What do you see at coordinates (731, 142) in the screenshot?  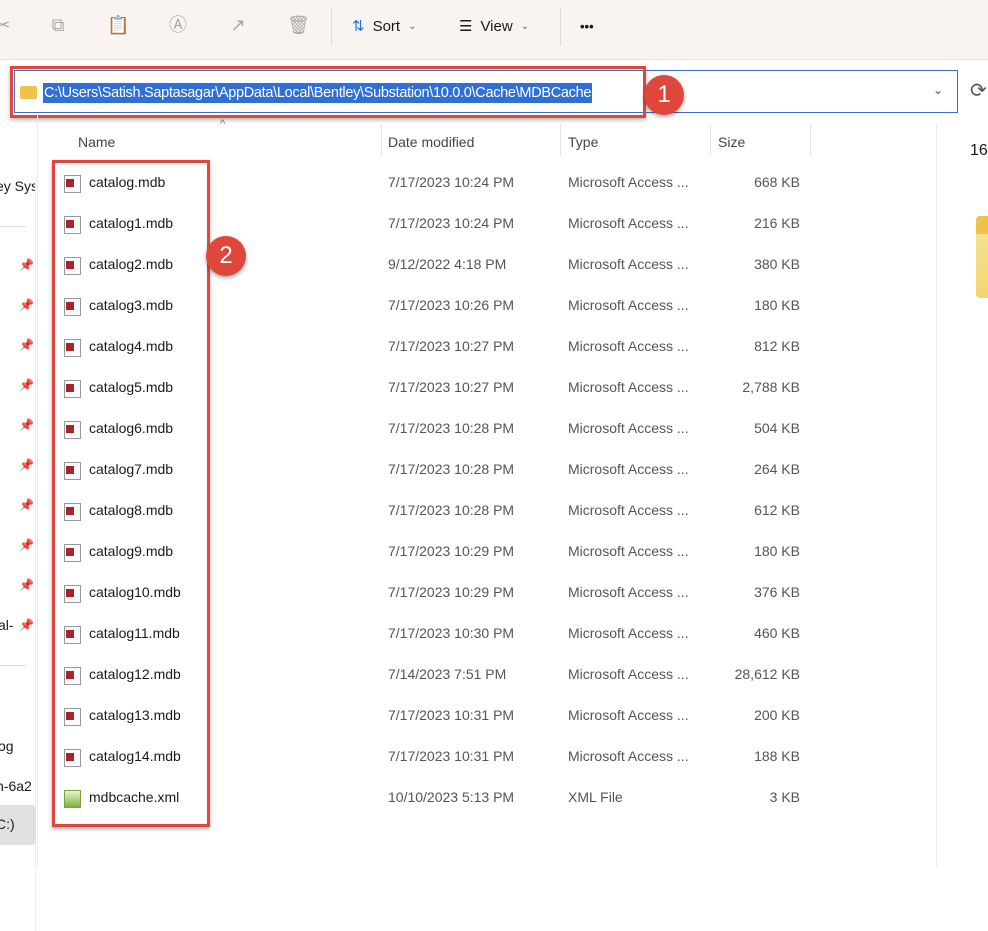 I see `column-header-size: Size` at bounding box center [731, 142].